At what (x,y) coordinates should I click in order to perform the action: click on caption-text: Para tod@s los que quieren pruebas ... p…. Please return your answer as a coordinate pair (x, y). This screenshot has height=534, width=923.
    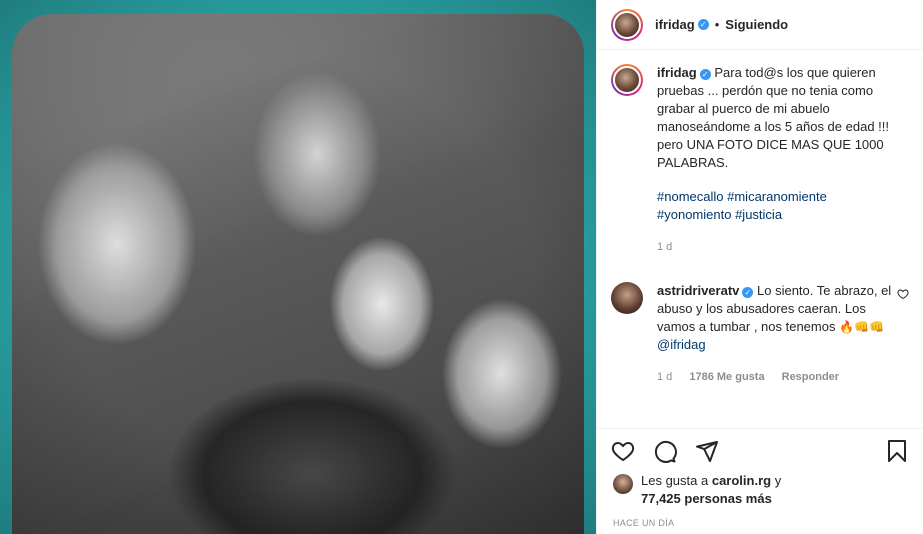
    Looking at the image, I should click on (773, 117).